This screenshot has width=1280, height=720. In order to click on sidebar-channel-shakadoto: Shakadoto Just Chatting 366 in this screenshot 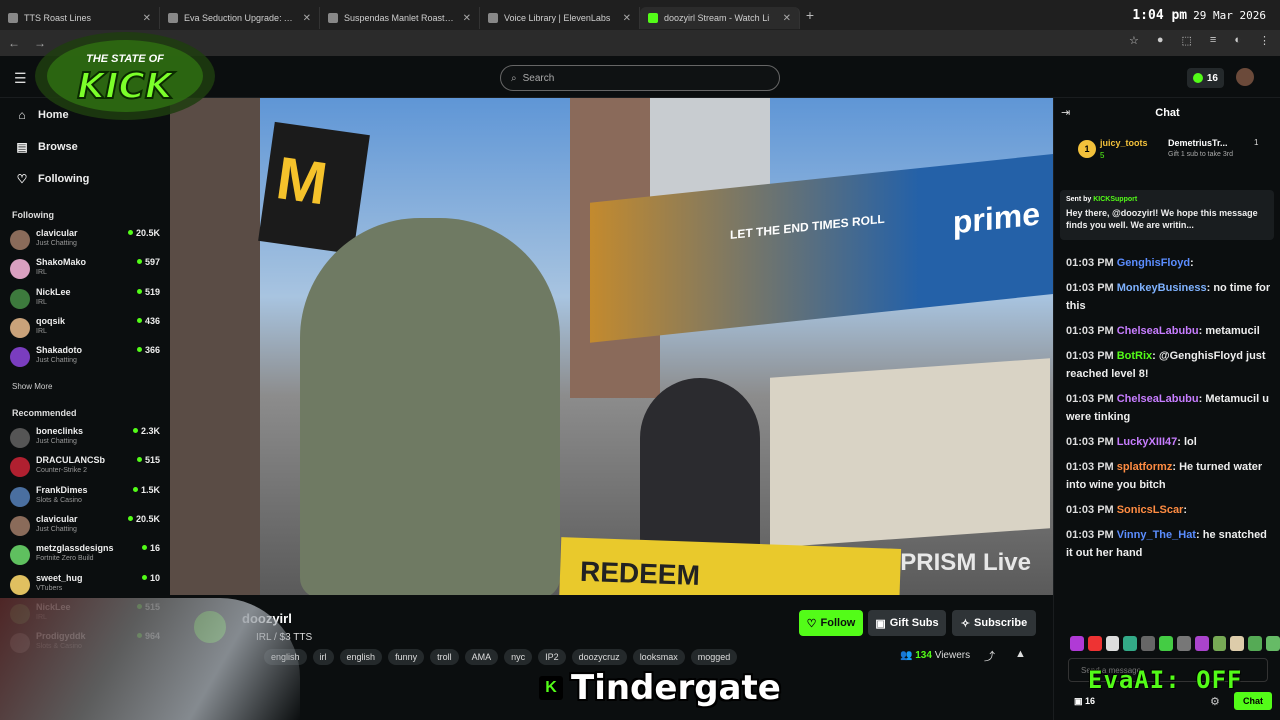, I will do `click(85, 359)`.